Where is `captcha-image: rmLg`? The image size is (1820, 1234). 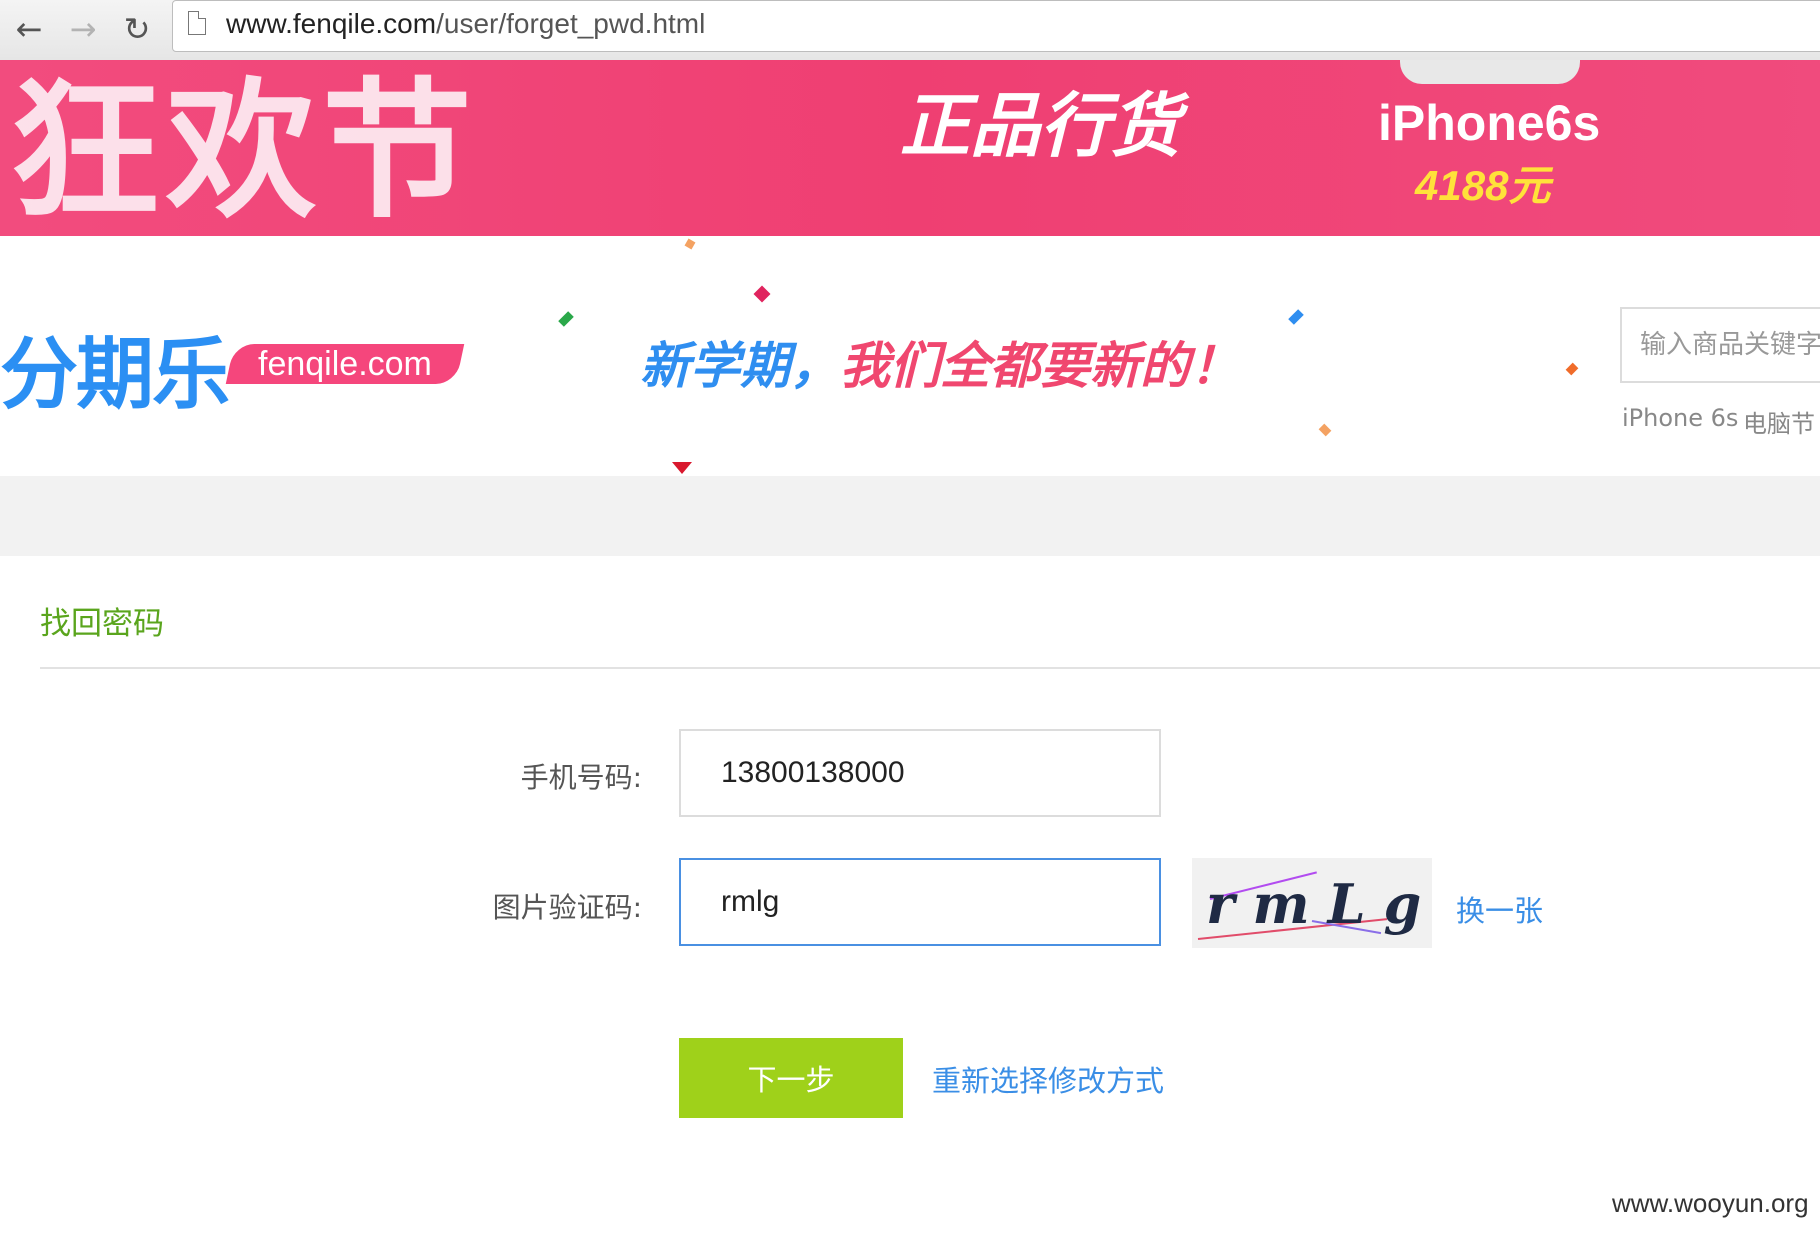 captcha-image: rmLg is located at coordinates (1312, 903).